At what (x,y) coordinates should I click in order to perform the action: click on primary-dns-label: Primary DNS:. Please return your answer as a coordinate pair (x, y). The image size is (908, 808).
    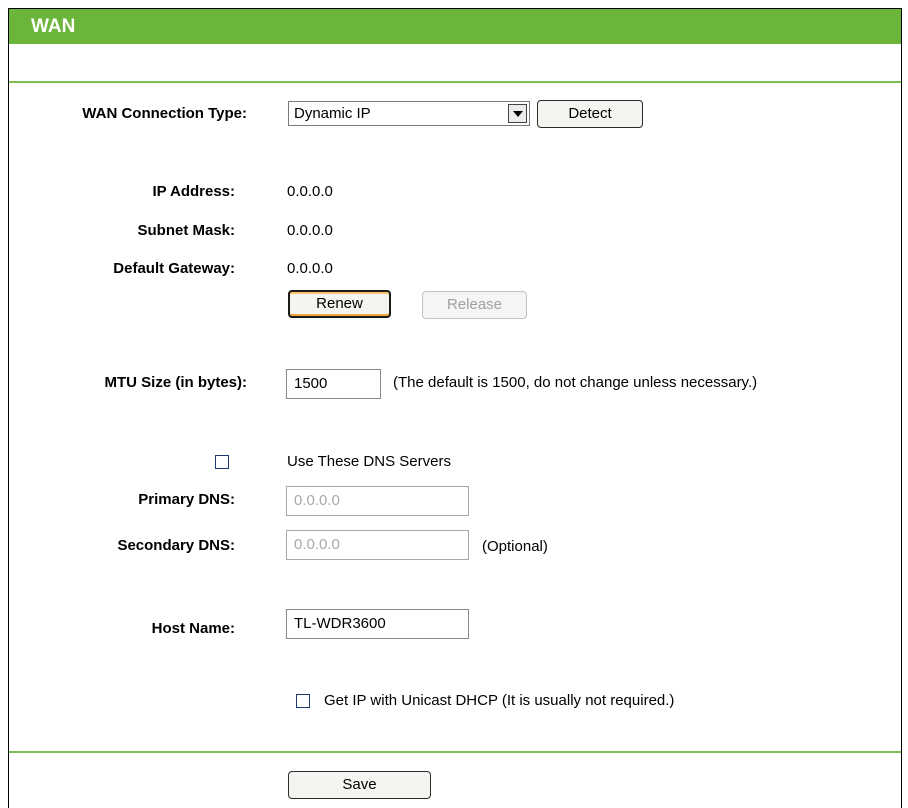
    Looking at the image, I should click on (186, 499).